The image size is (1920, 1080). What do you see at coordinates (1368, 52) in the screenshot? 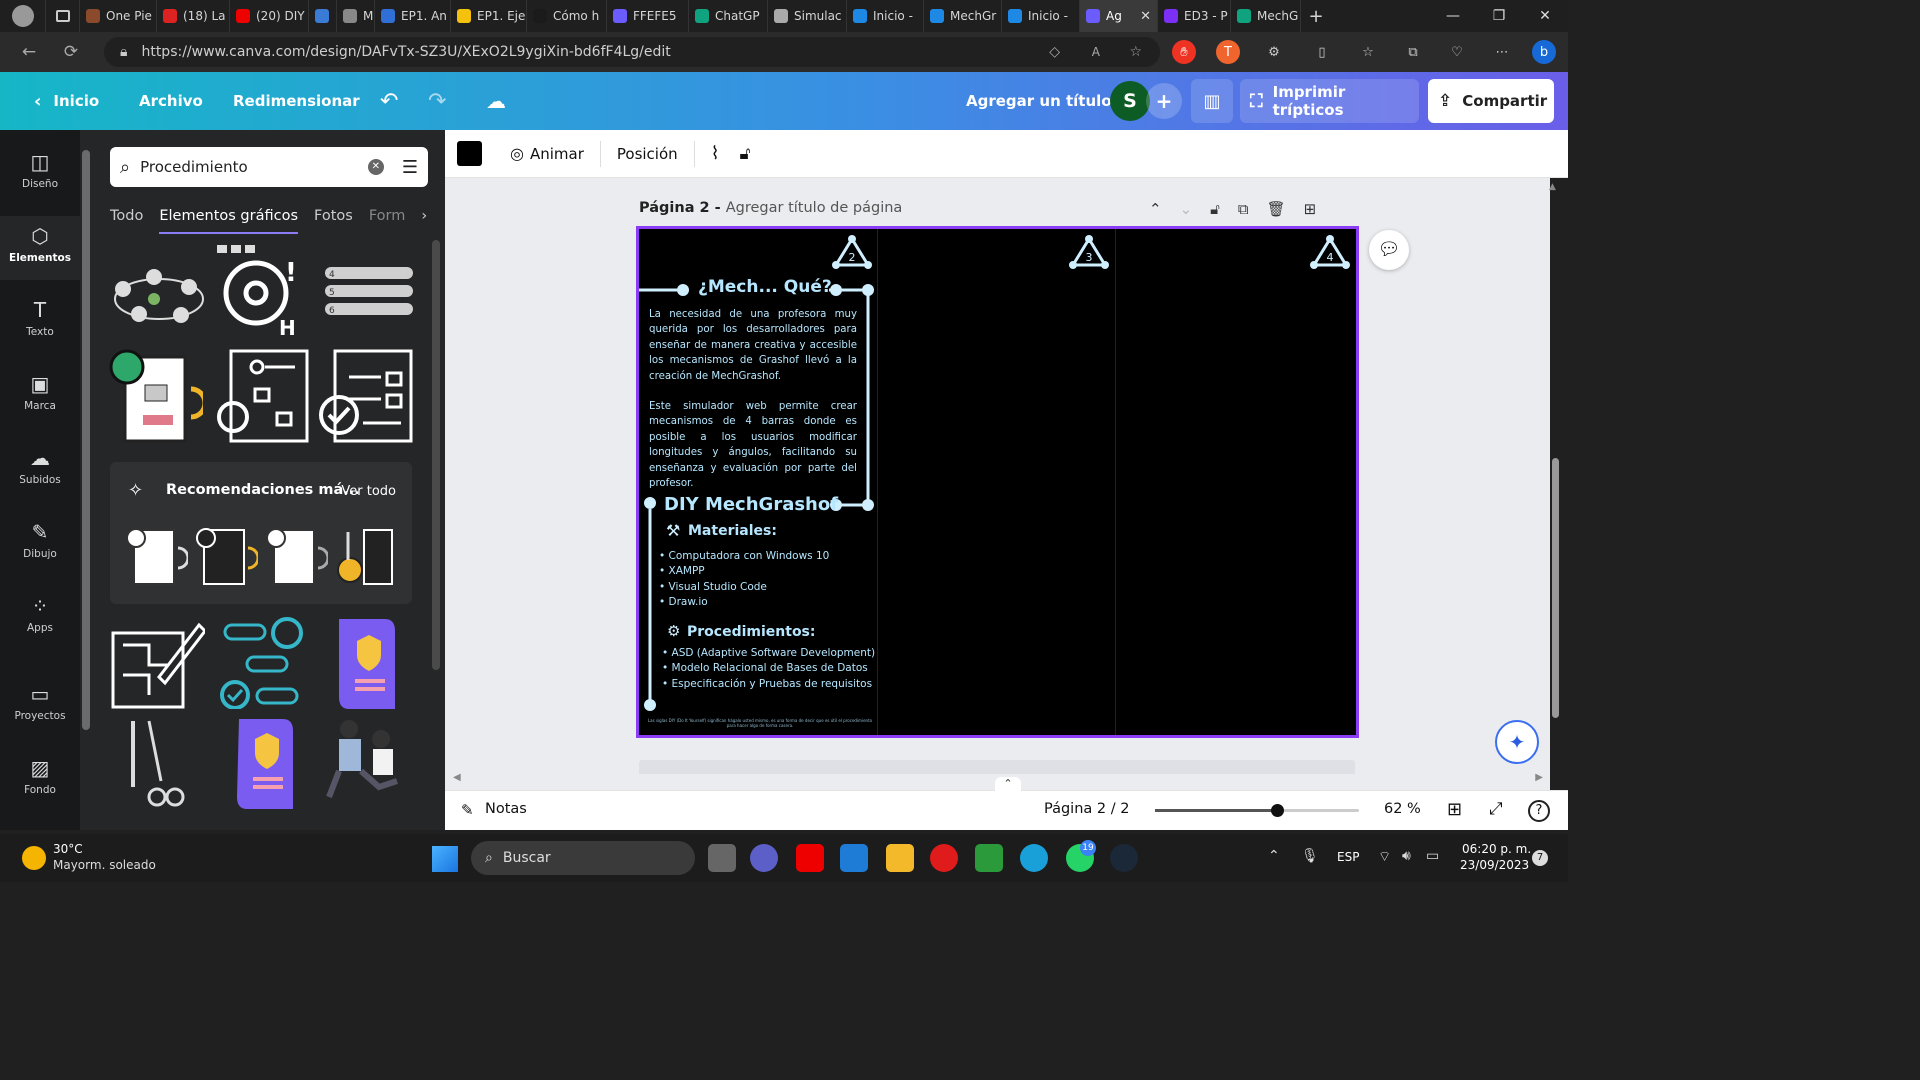
I see `favorites-icon: ☆` at bounding box center [1368, 52].